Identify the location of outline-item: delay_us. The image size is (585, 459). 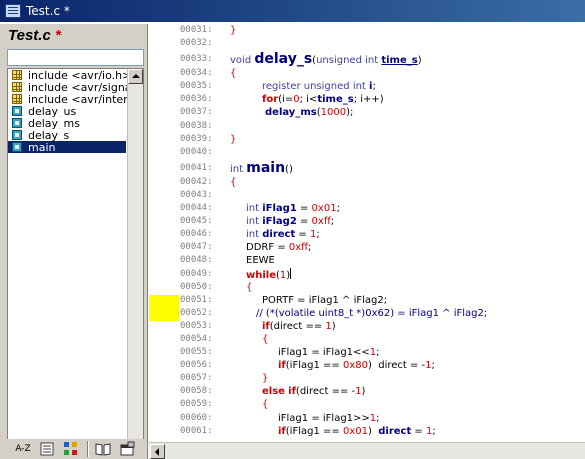
(68, 111).